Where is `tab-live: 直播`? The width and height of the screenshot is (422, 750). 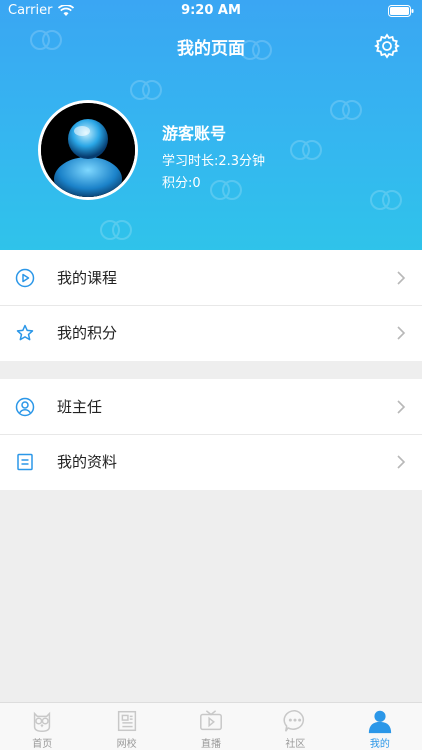
tab-live: 直播 is located at coordinates (211, 726).